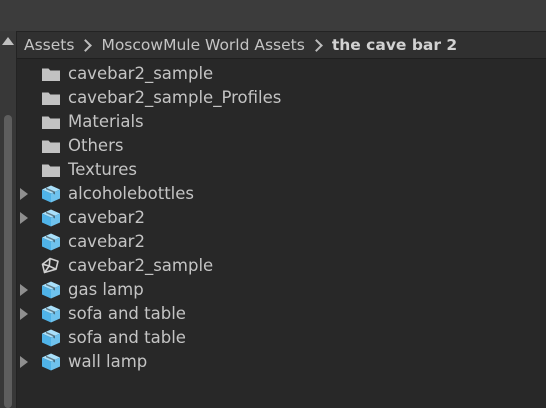 This screenshot has width=546, height=408. What do you see at coordinates (281, 74) in the screenshot?
I see `folder-row: cavebar2_sample` at bounding box center [281, 74].